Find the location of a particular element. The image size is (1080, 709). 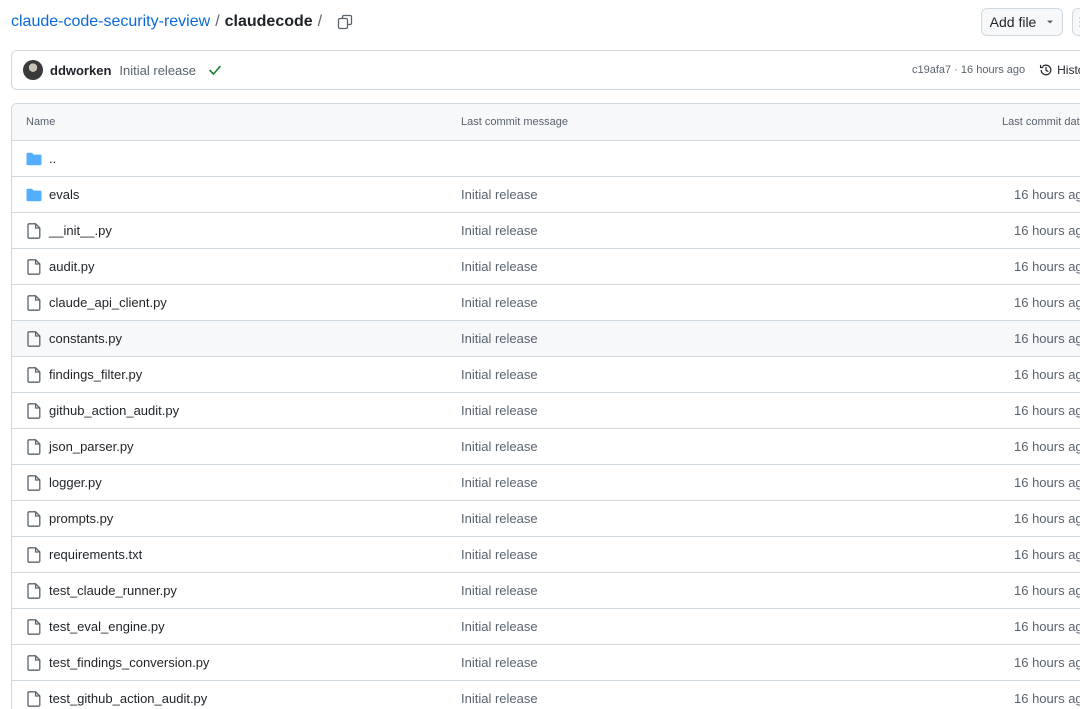

table-row: logger.py Initial release 16 hours ago is located at coordinates (546, 483).